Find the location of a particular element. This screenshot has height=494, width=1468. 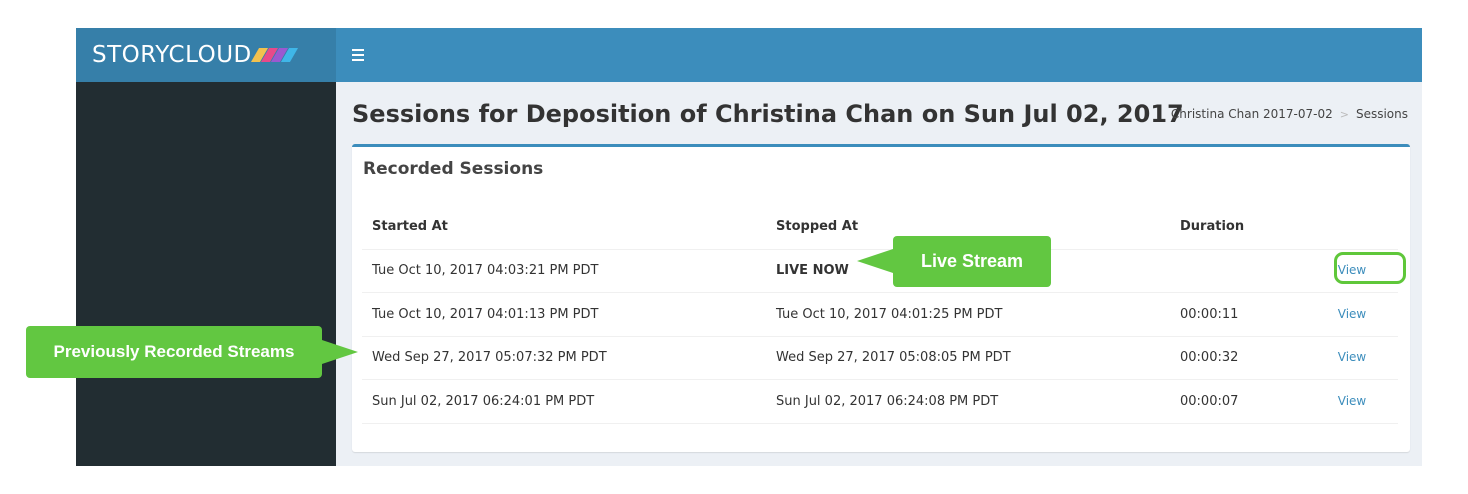

hamburger-icon is located at coordinates (359, 55).